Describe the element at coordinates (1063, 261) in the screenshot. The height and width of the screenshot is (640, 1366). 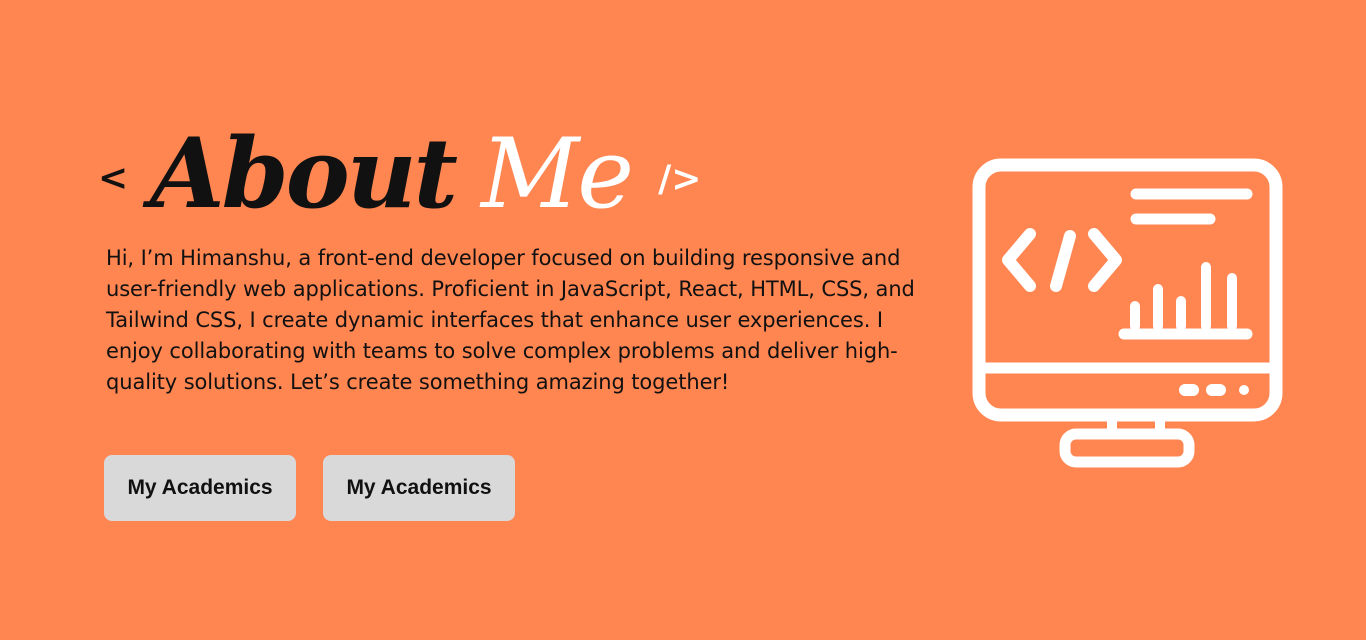
I see `code-slash-icon` at that location.